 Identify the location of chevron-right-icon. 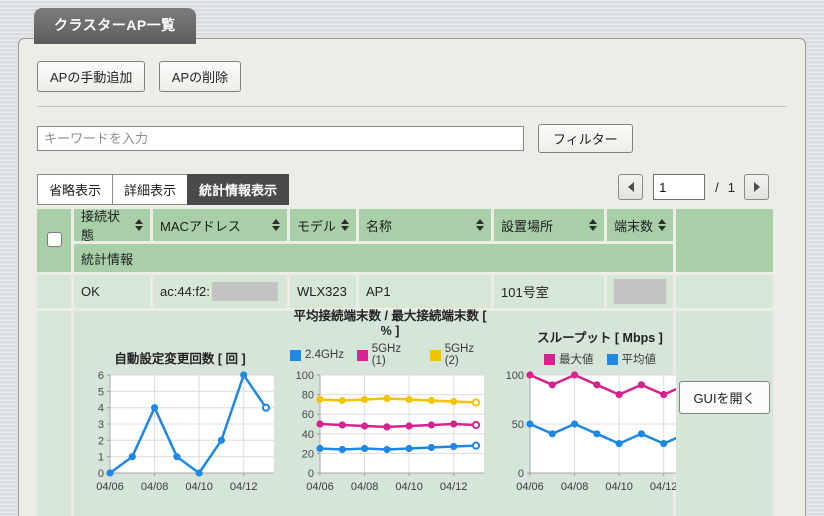
(756, 187).